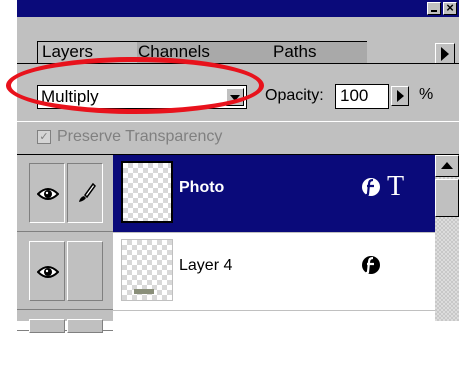  Describe the element at coordinates (202, 187) in the screenshot. I see `layer-name: Photo` at that location.